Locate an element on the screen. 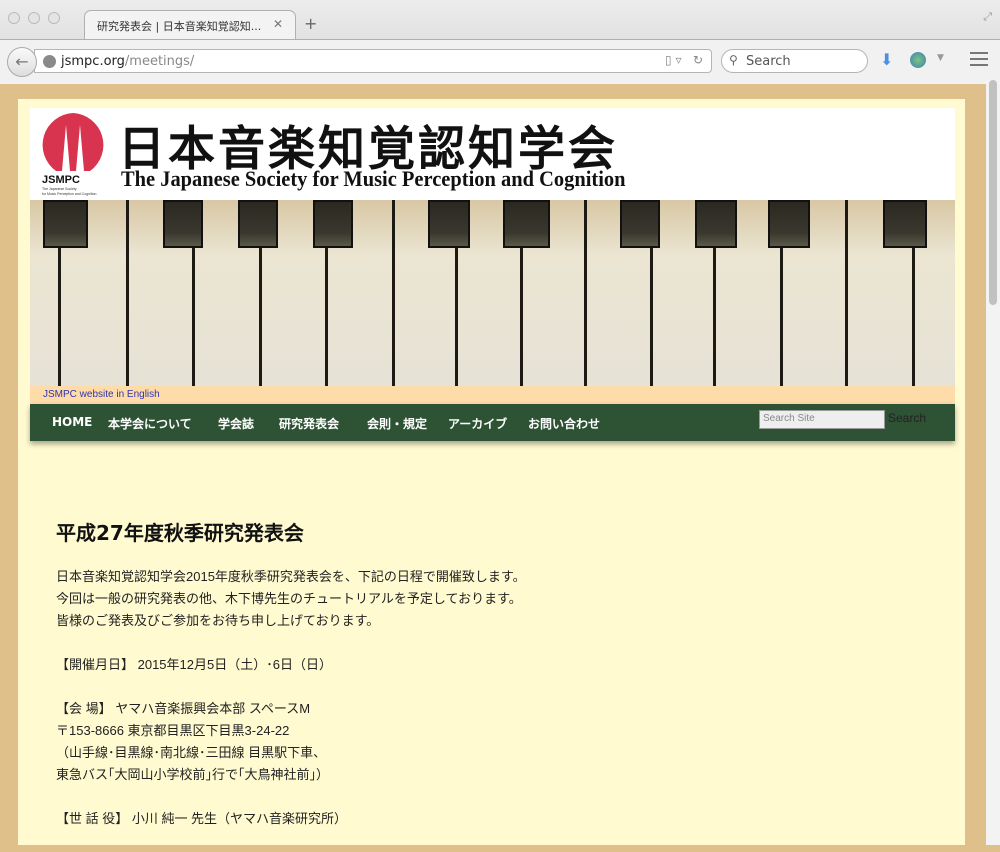 This screenshot has width=1000, height=852. nav-item-meetings: 研究発表会 is located at coordinates (309, 423).